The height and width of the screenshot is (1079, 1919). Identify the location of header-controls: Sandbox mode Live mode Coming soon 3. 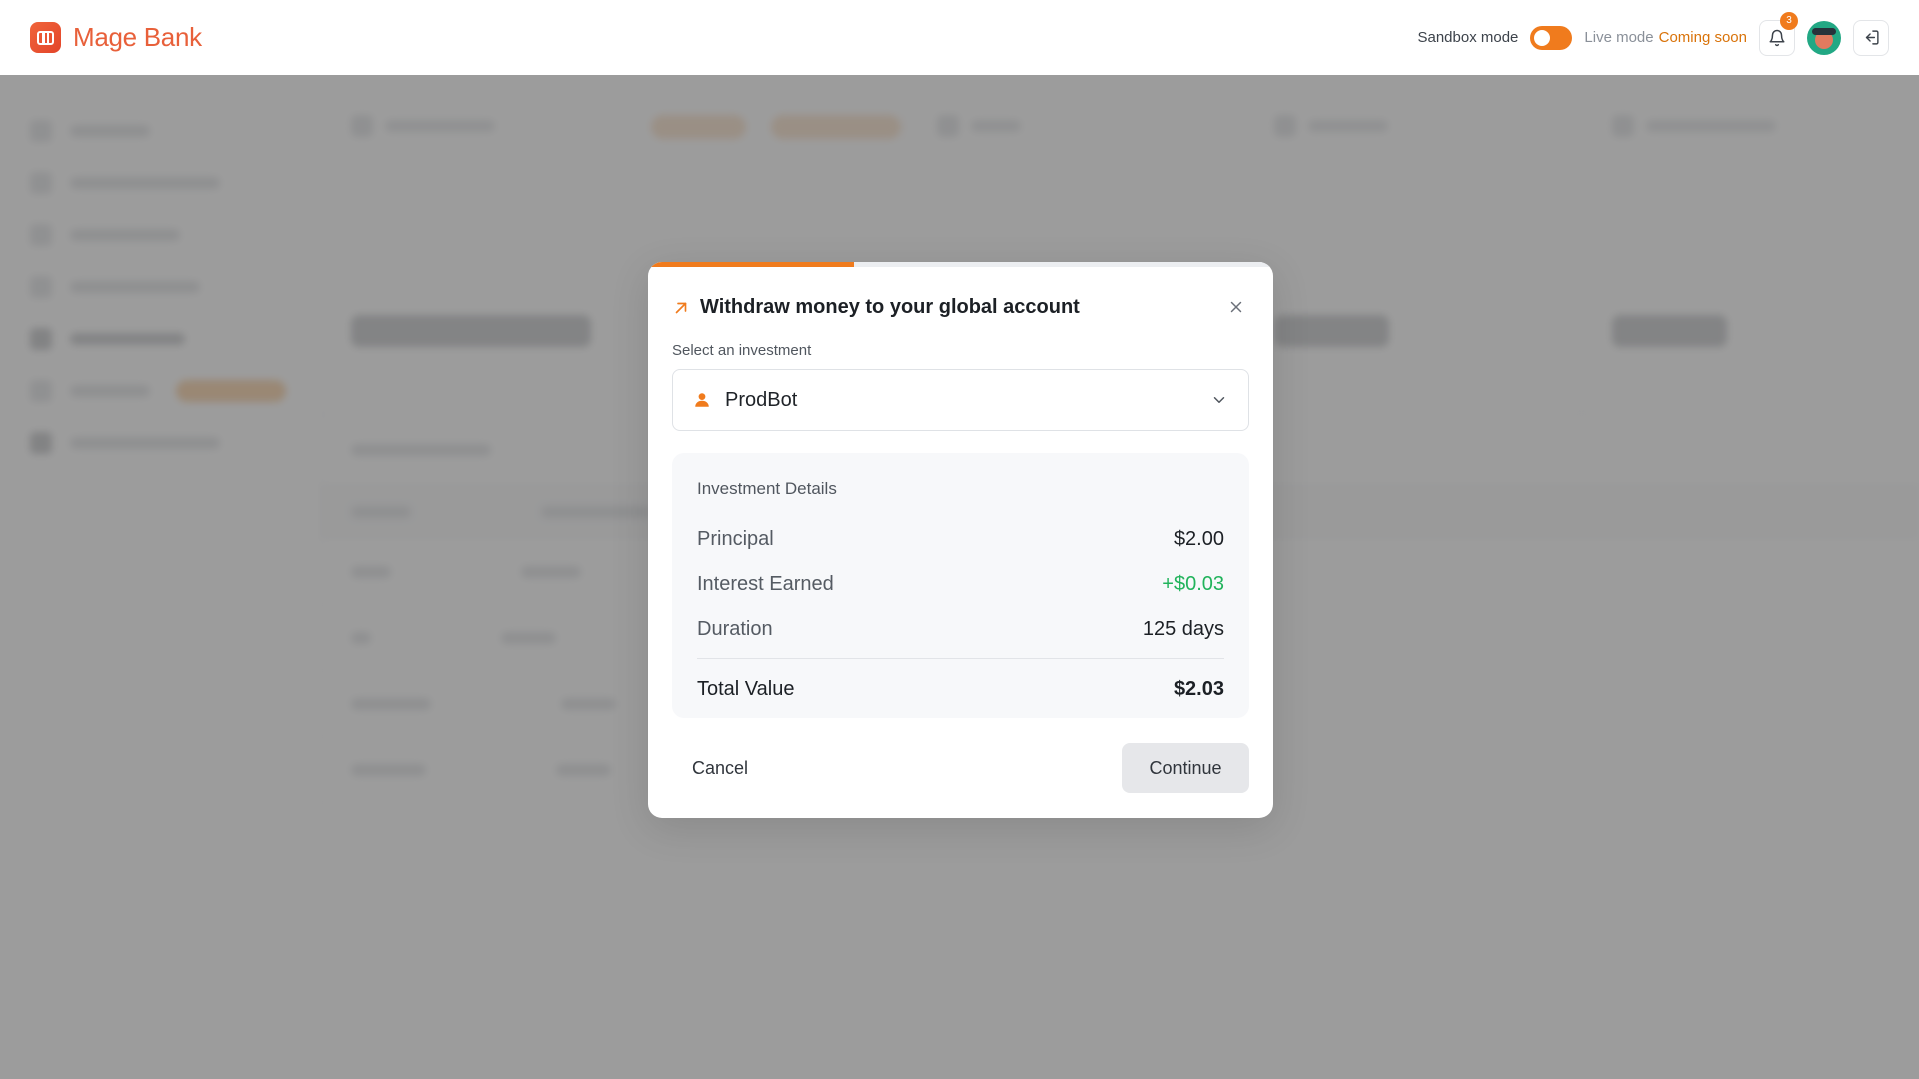
(1653, 33).